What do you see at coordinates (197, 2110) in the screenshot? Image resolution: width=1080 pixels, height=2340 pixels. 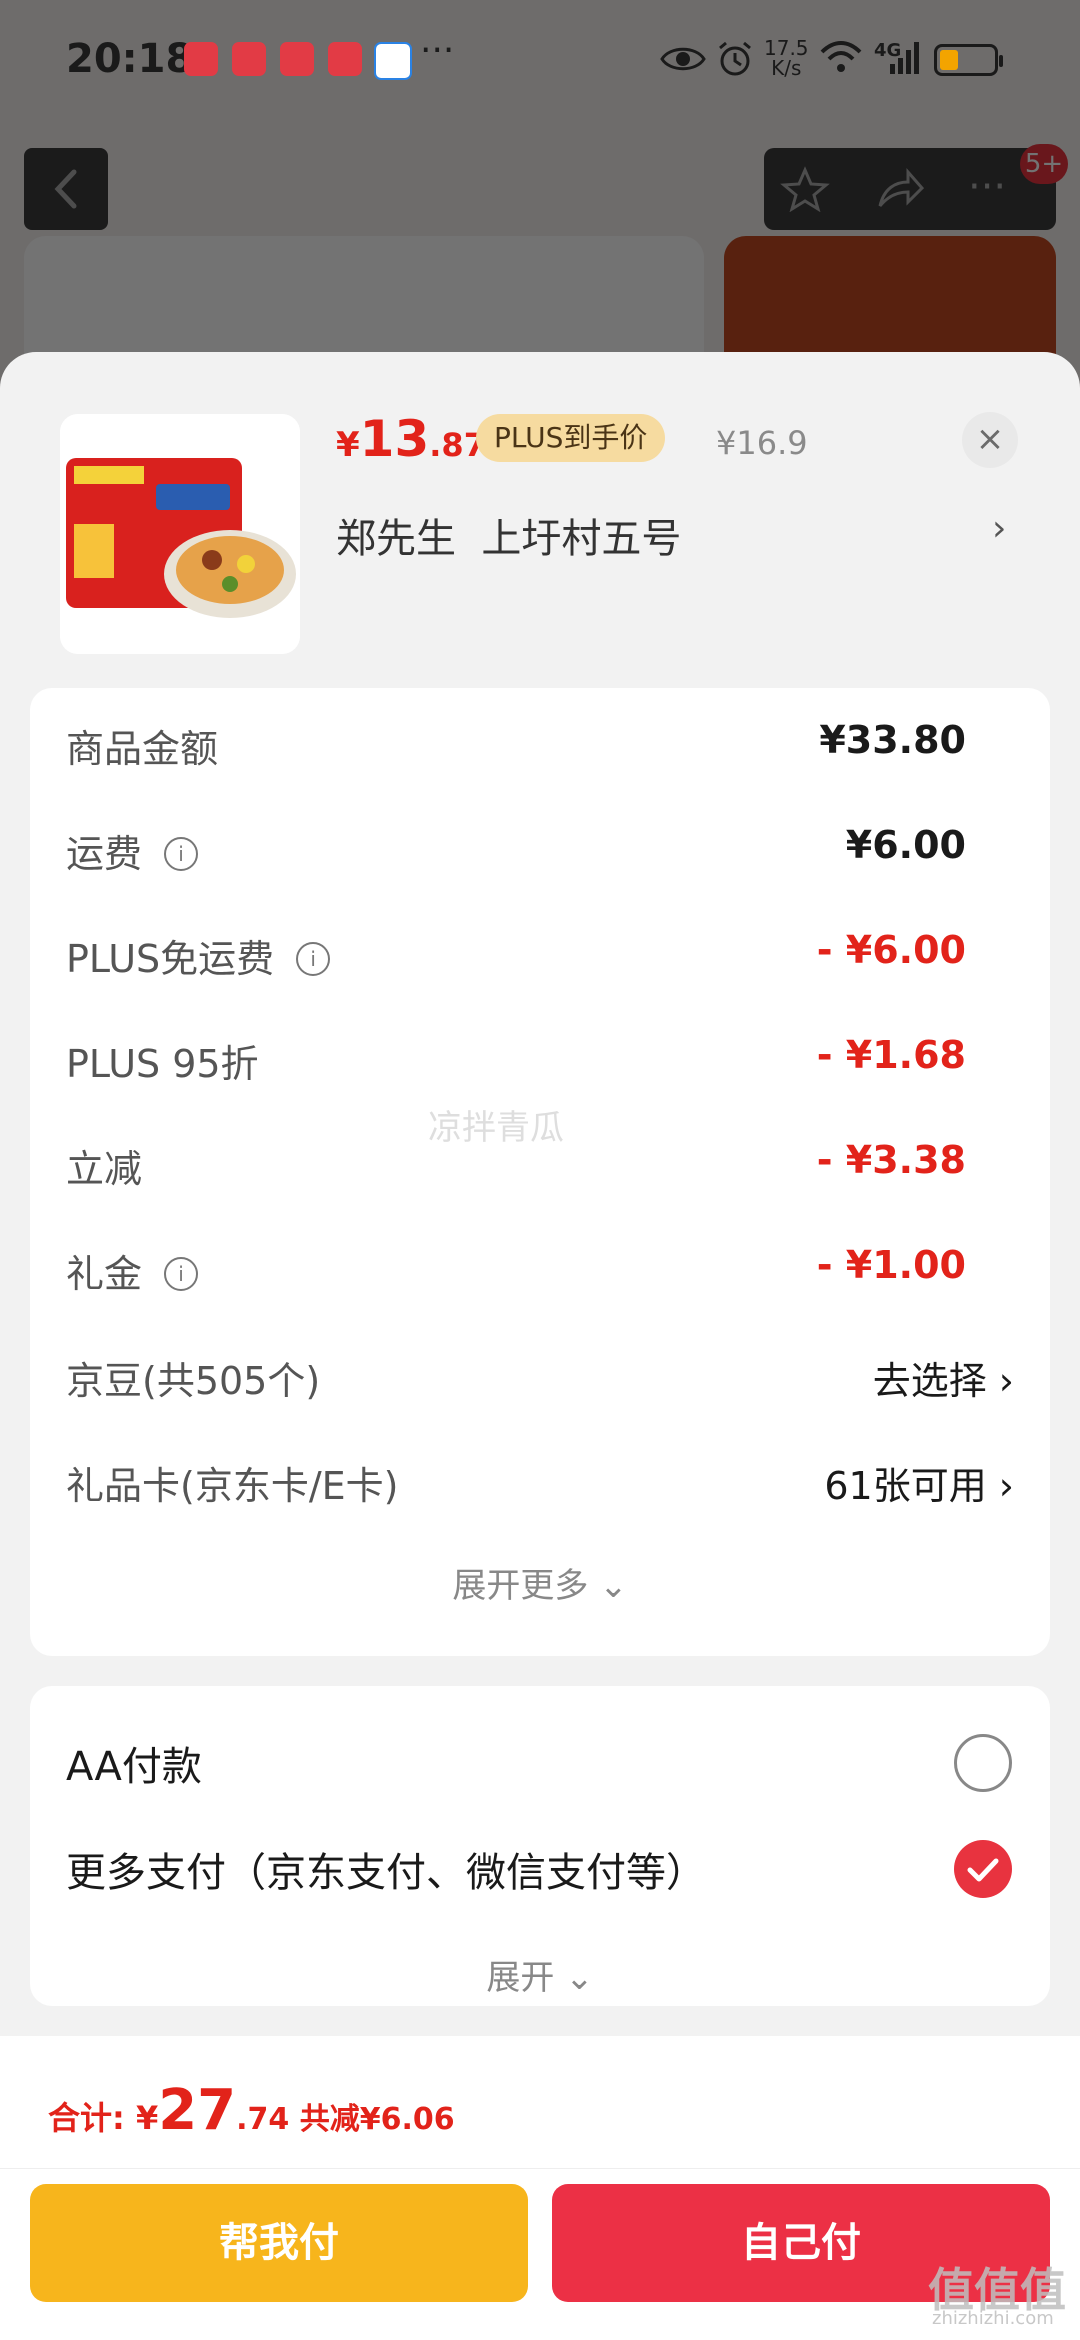 I see `total-integer: 27` at bounding box center [197, 2110].